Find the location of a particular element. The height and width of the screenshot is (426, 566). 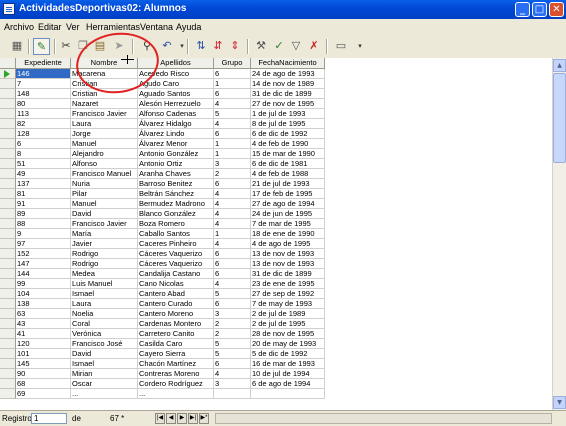

cell-nombre: Manuel is located at coordinates (104, 144).